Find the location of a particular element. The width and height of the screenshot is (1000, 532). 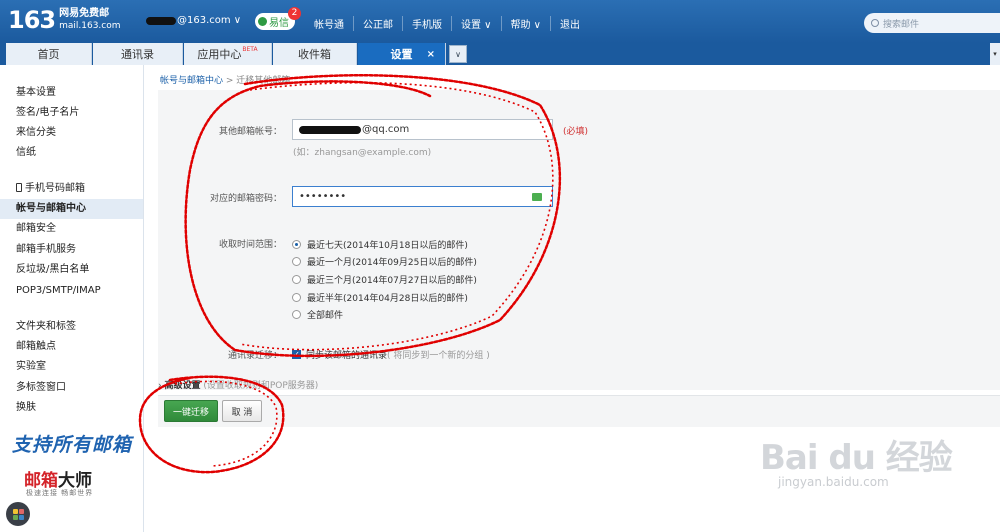

tab-app-center: 应用中心 BETA is located at coordinates (228, 54).